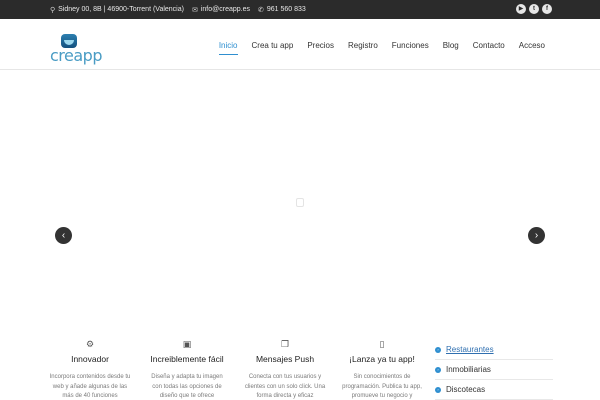 The image size is (600, 400). What do you see at coordinates (363, 46) in the screenshot?
I see `nav-item-registro: Registro` at bounding box center [363, 46].